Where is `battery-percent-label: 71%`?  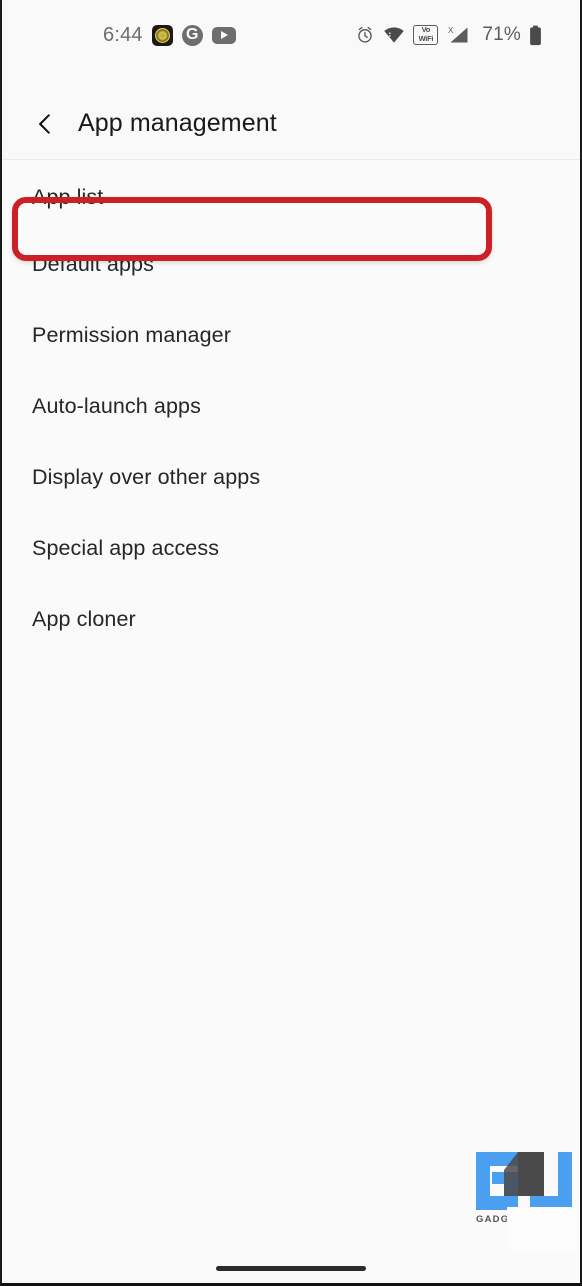
battery-percent-label: 71% is located at coordinates (501, 34).